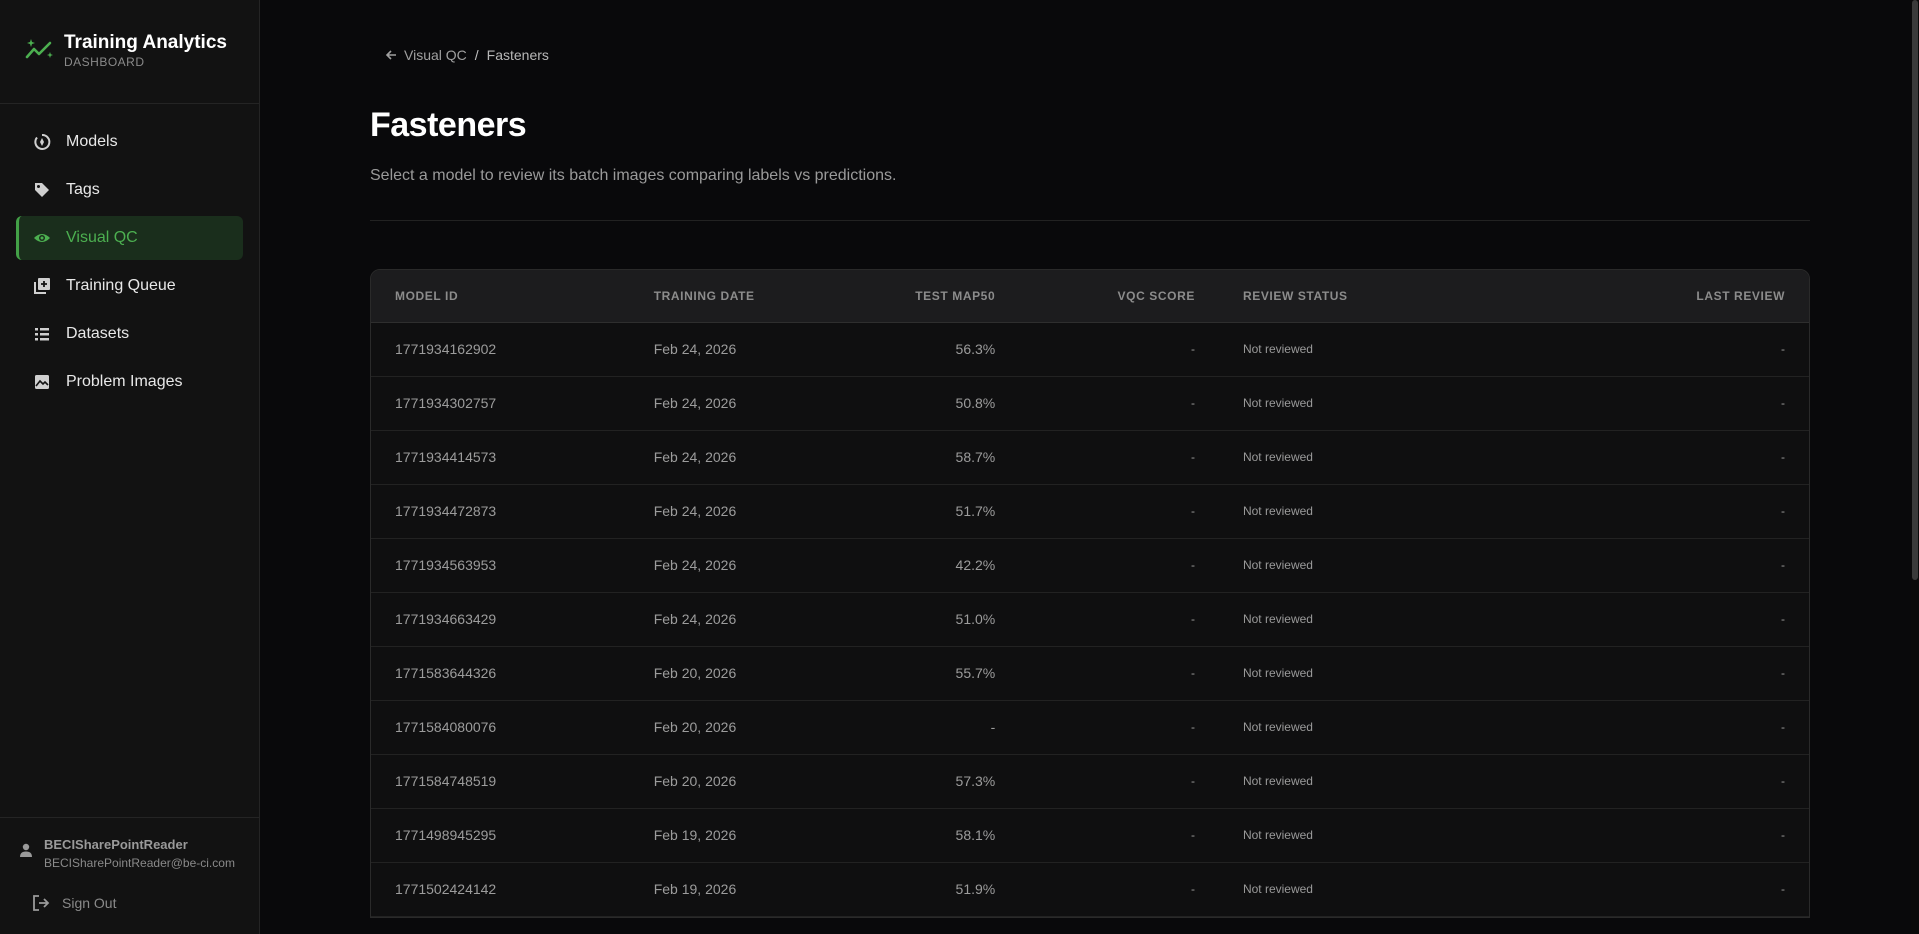 This screenshot has width=1919, height=934. I want to click on model-id-cell: 1771934472873, so click(446, 511).